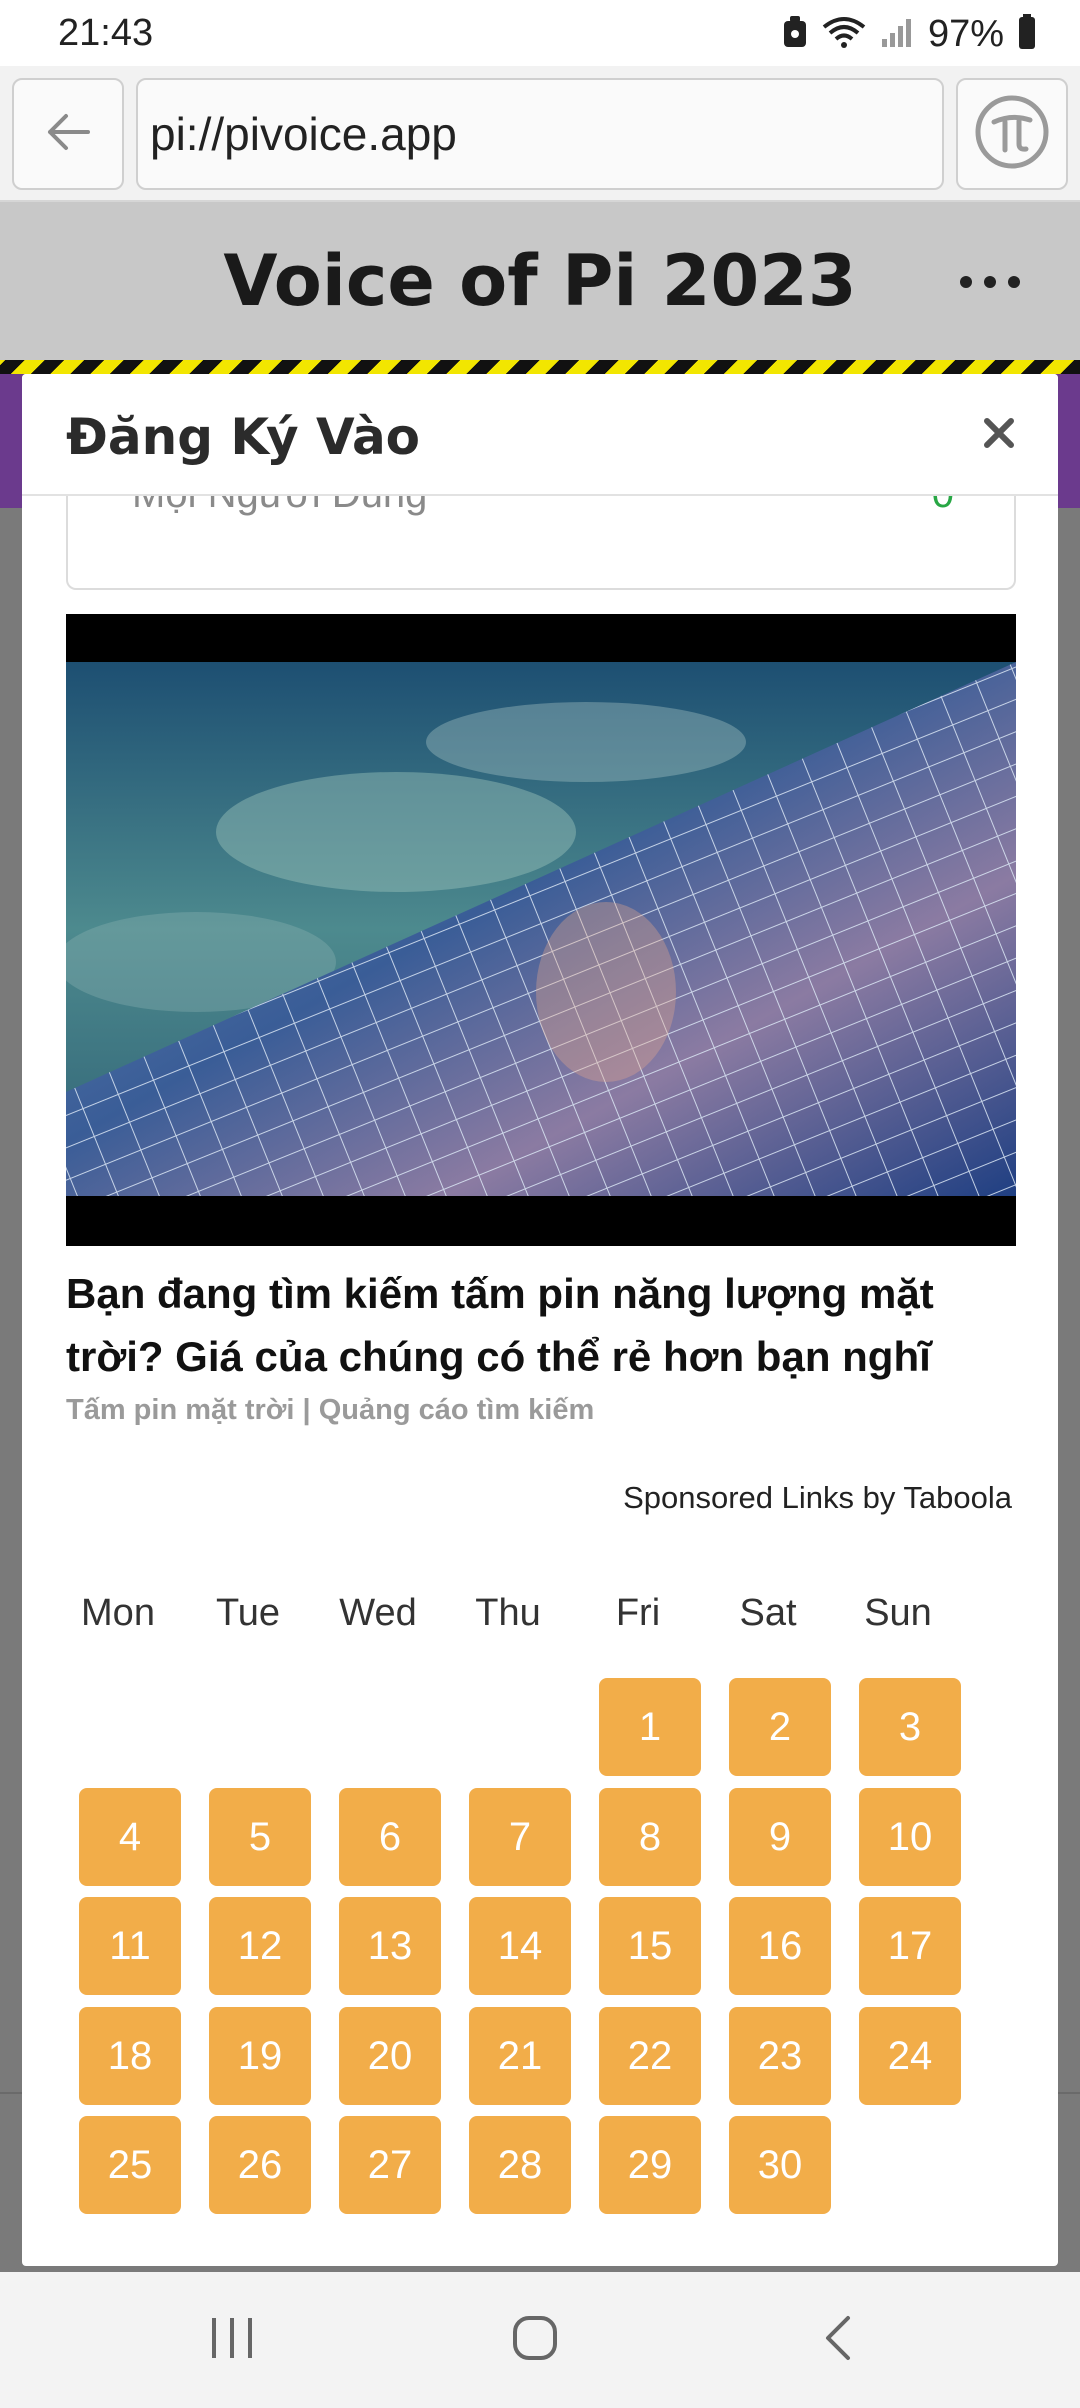  I want to click on recents-icon, so click(232, 2340).